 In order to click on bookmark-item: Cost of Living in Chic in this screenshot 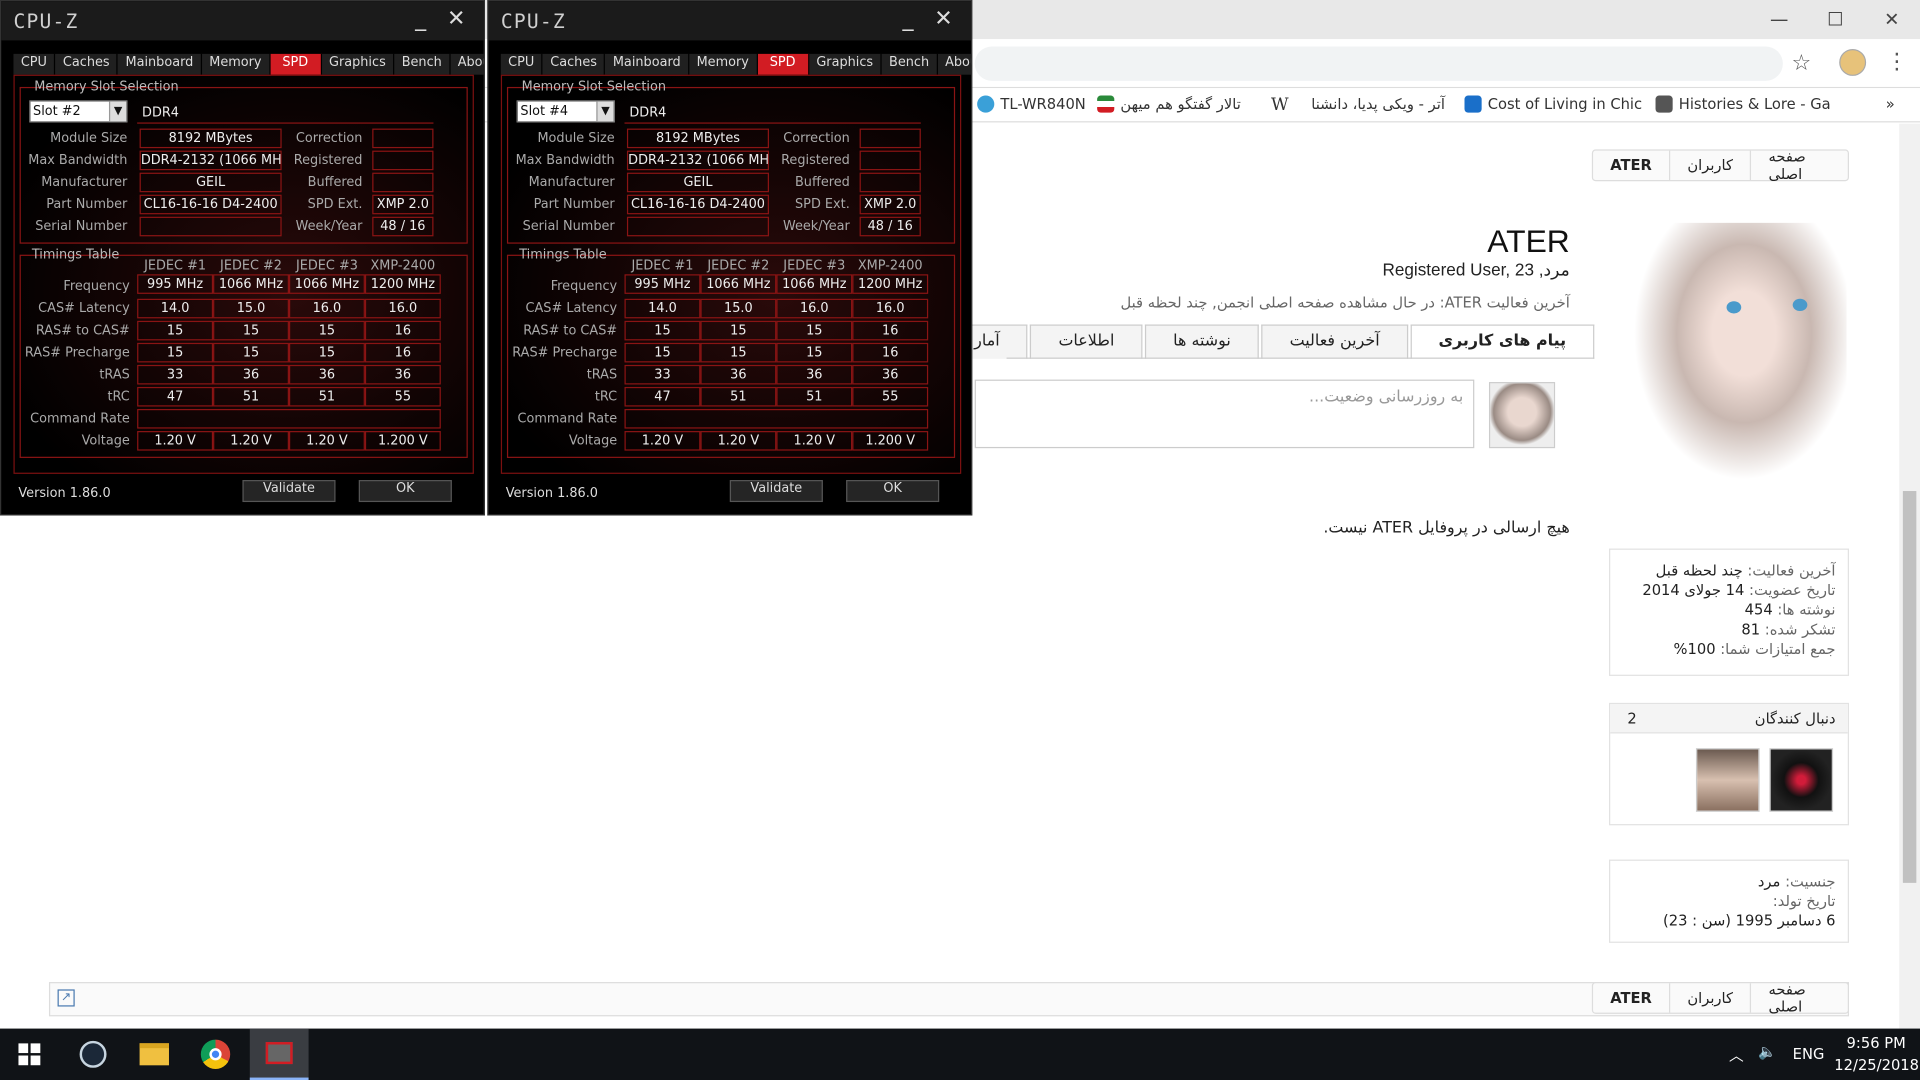, I will do `click(1553, 104)`.